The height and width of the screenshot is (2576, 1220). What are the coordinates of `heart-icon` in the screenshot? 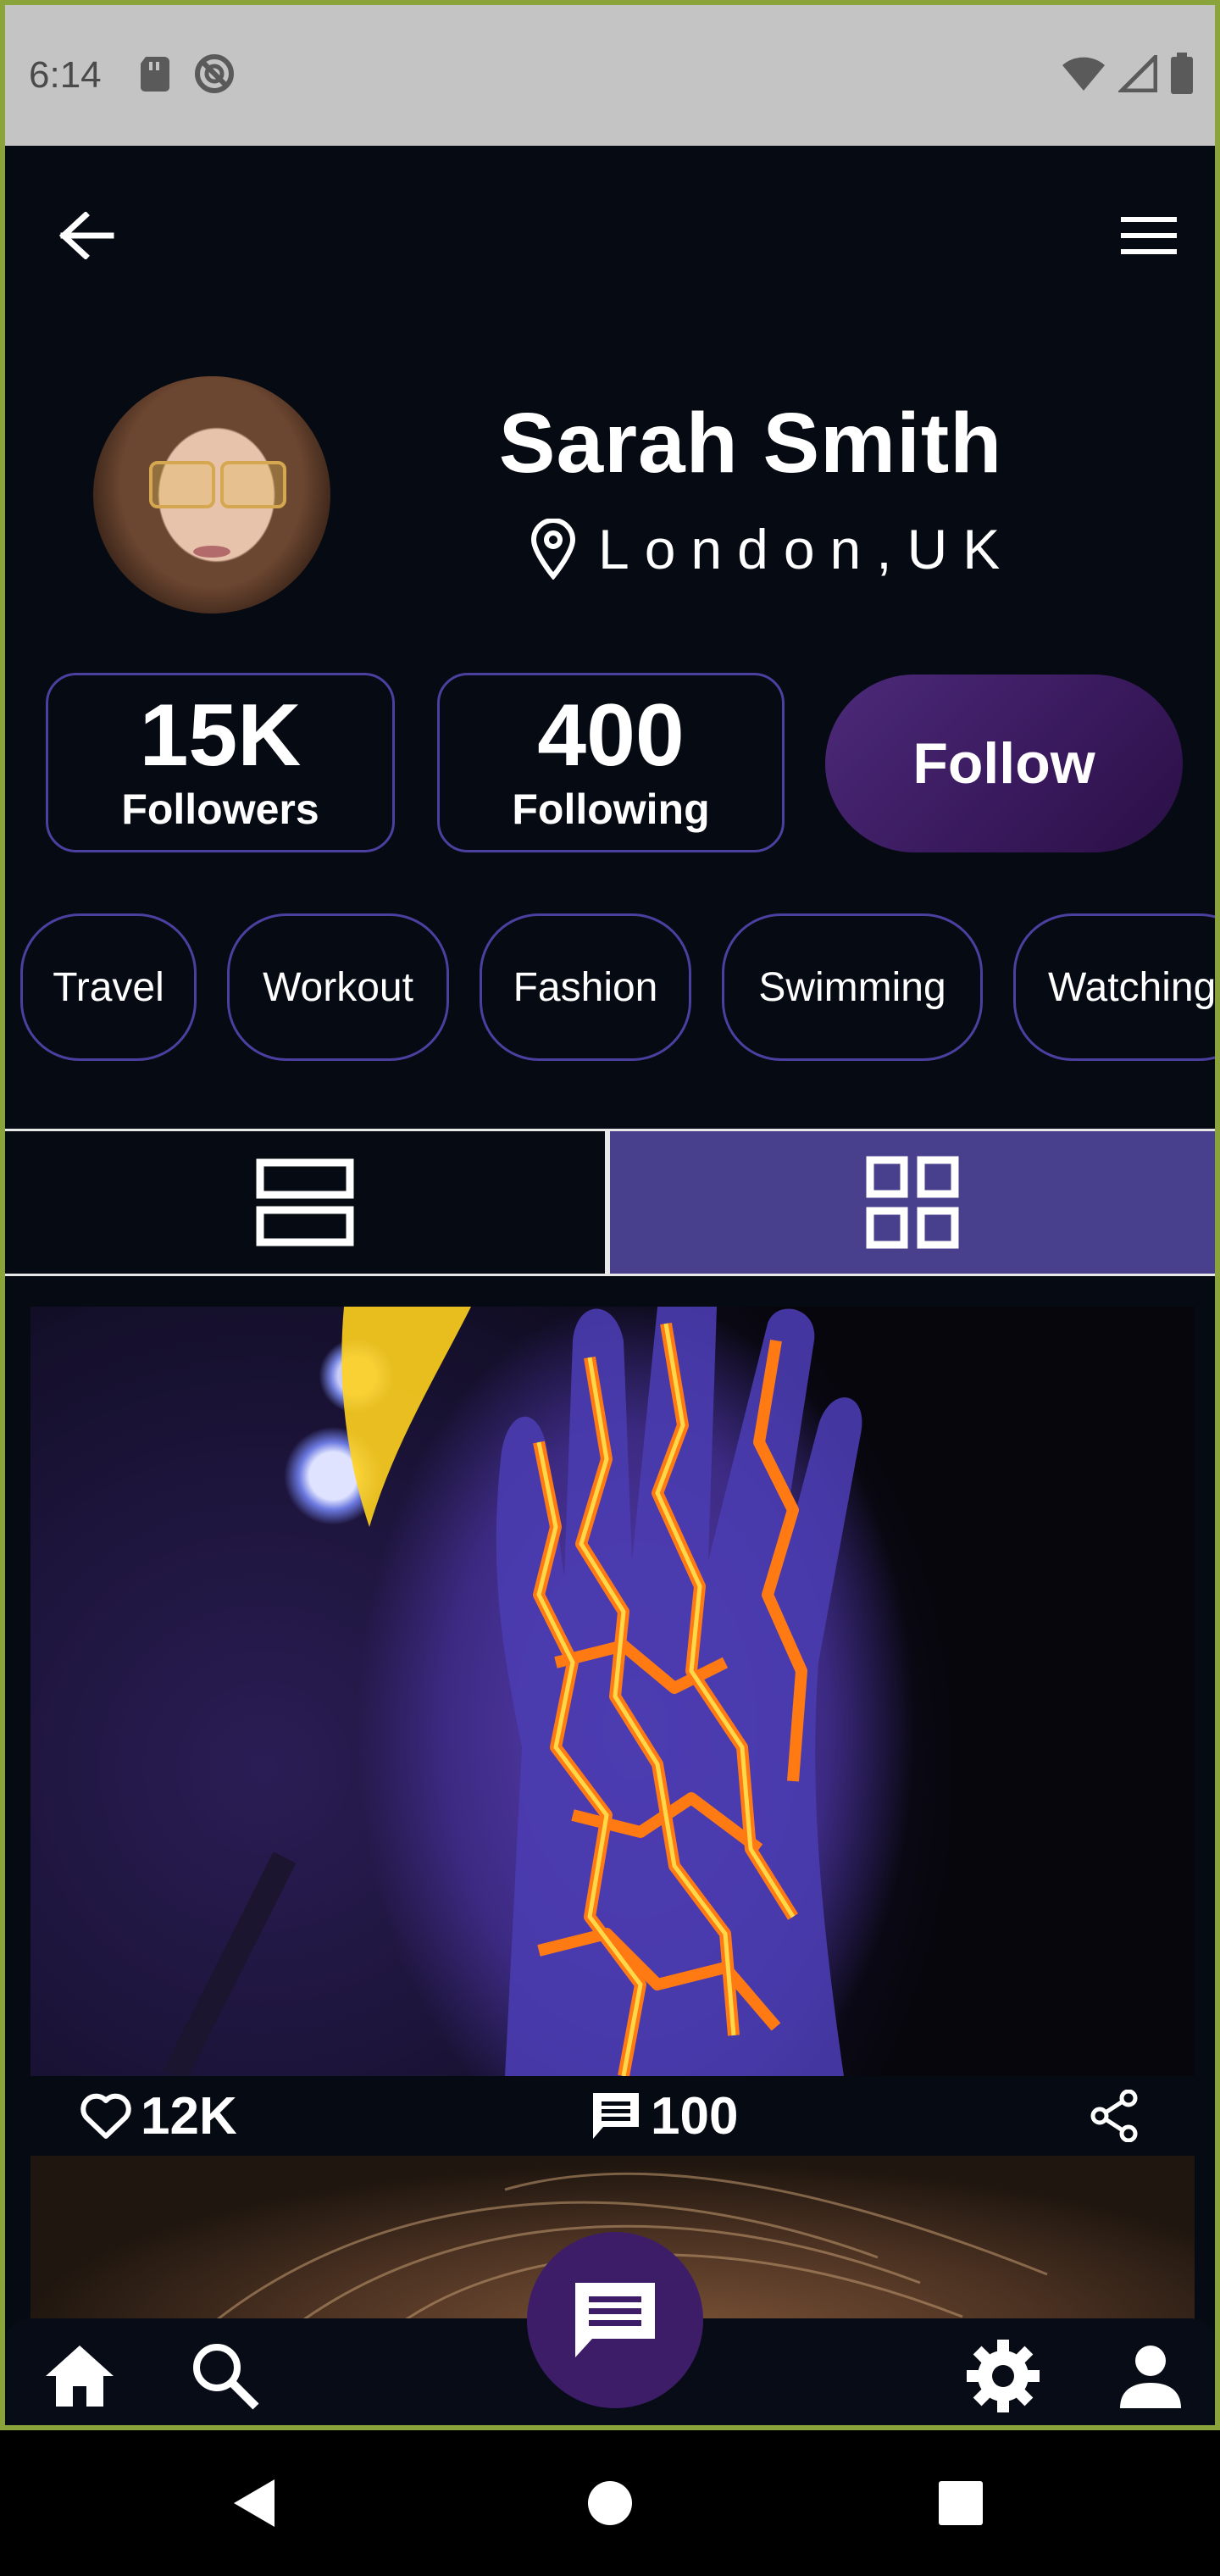 It's located at (105, 2116).